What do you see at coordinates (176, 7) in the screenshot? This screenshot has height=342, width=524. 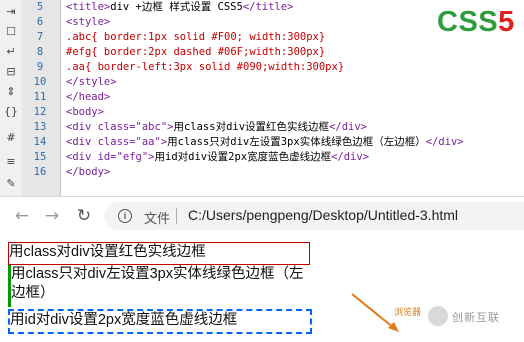 I see `code-token: div +边框 样式设置 CSS5` at bounding box center [176, 7].